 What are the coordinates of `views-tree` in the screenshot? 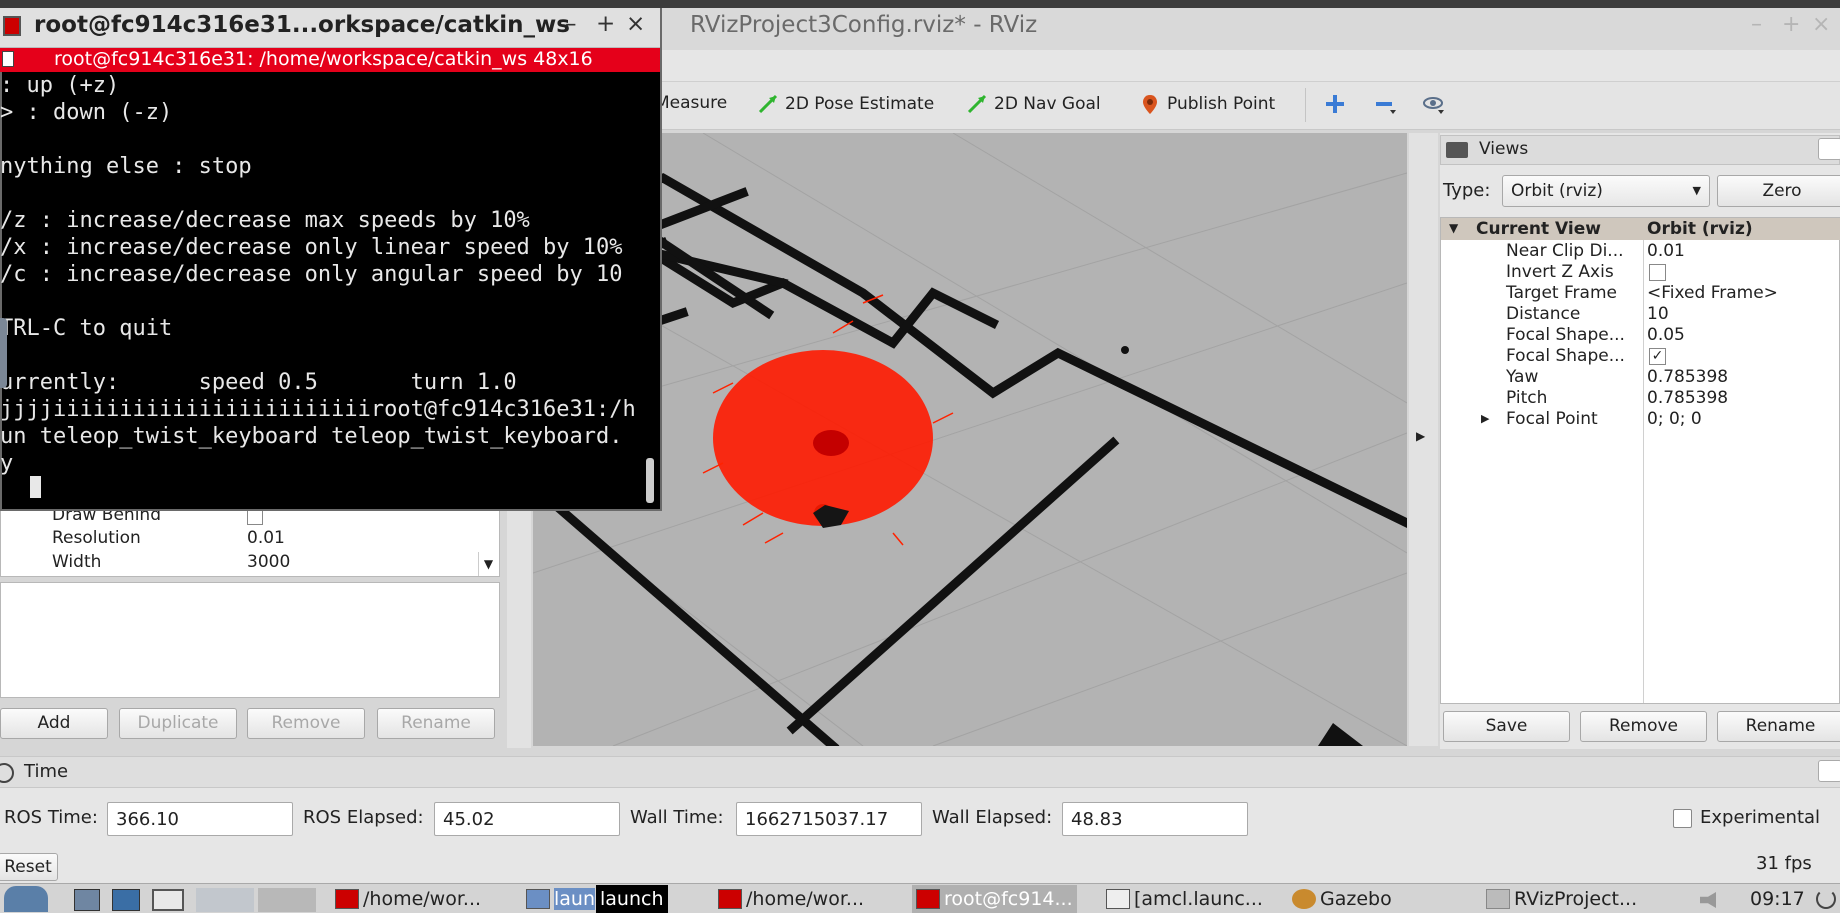 It's located at (1640, 460).